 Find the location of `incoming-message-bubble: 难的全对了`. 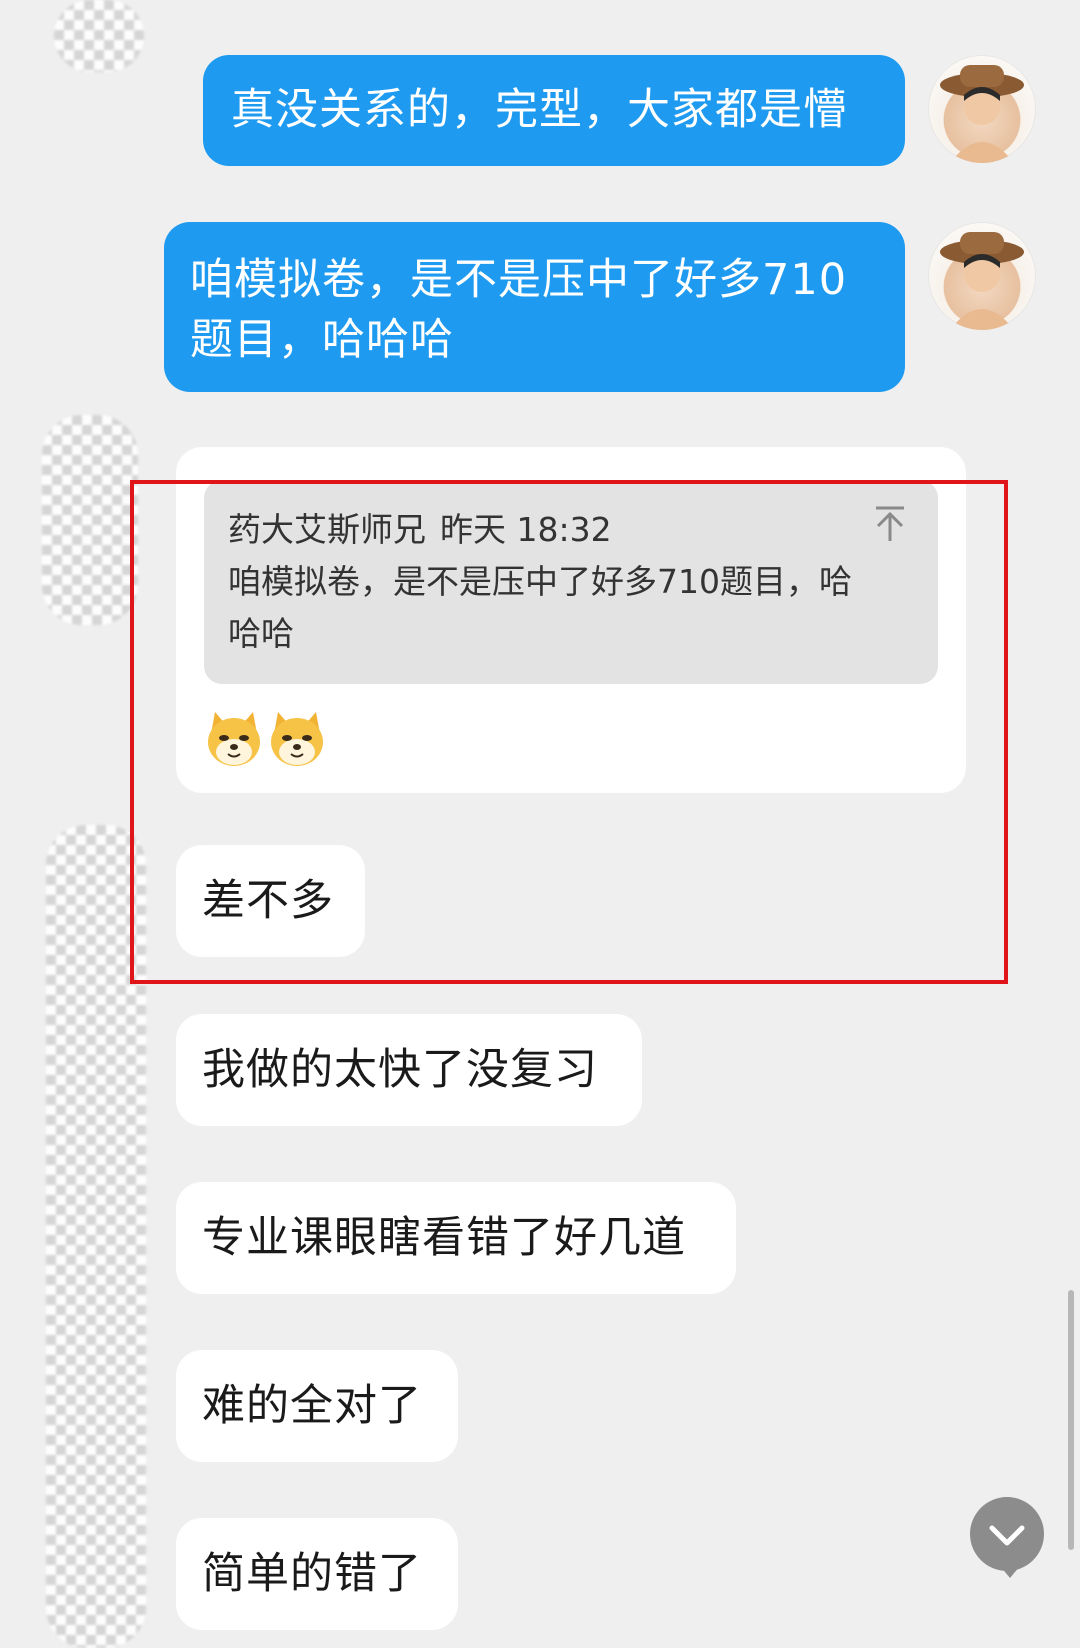

incoming-message-bubble: 难的全对了 is located at coordinates (317, 1406).